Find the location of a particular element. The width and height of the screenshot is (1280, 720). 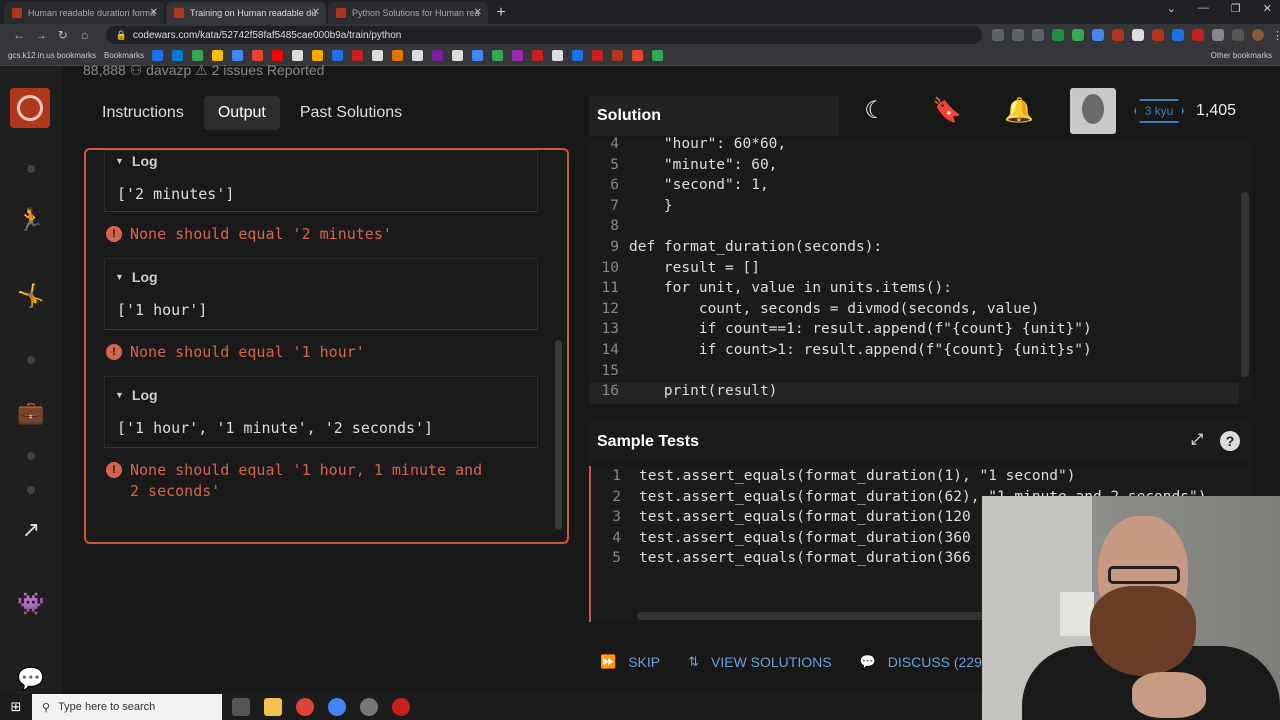

discord-icon: 👾 is located at coordinates (31, 604).